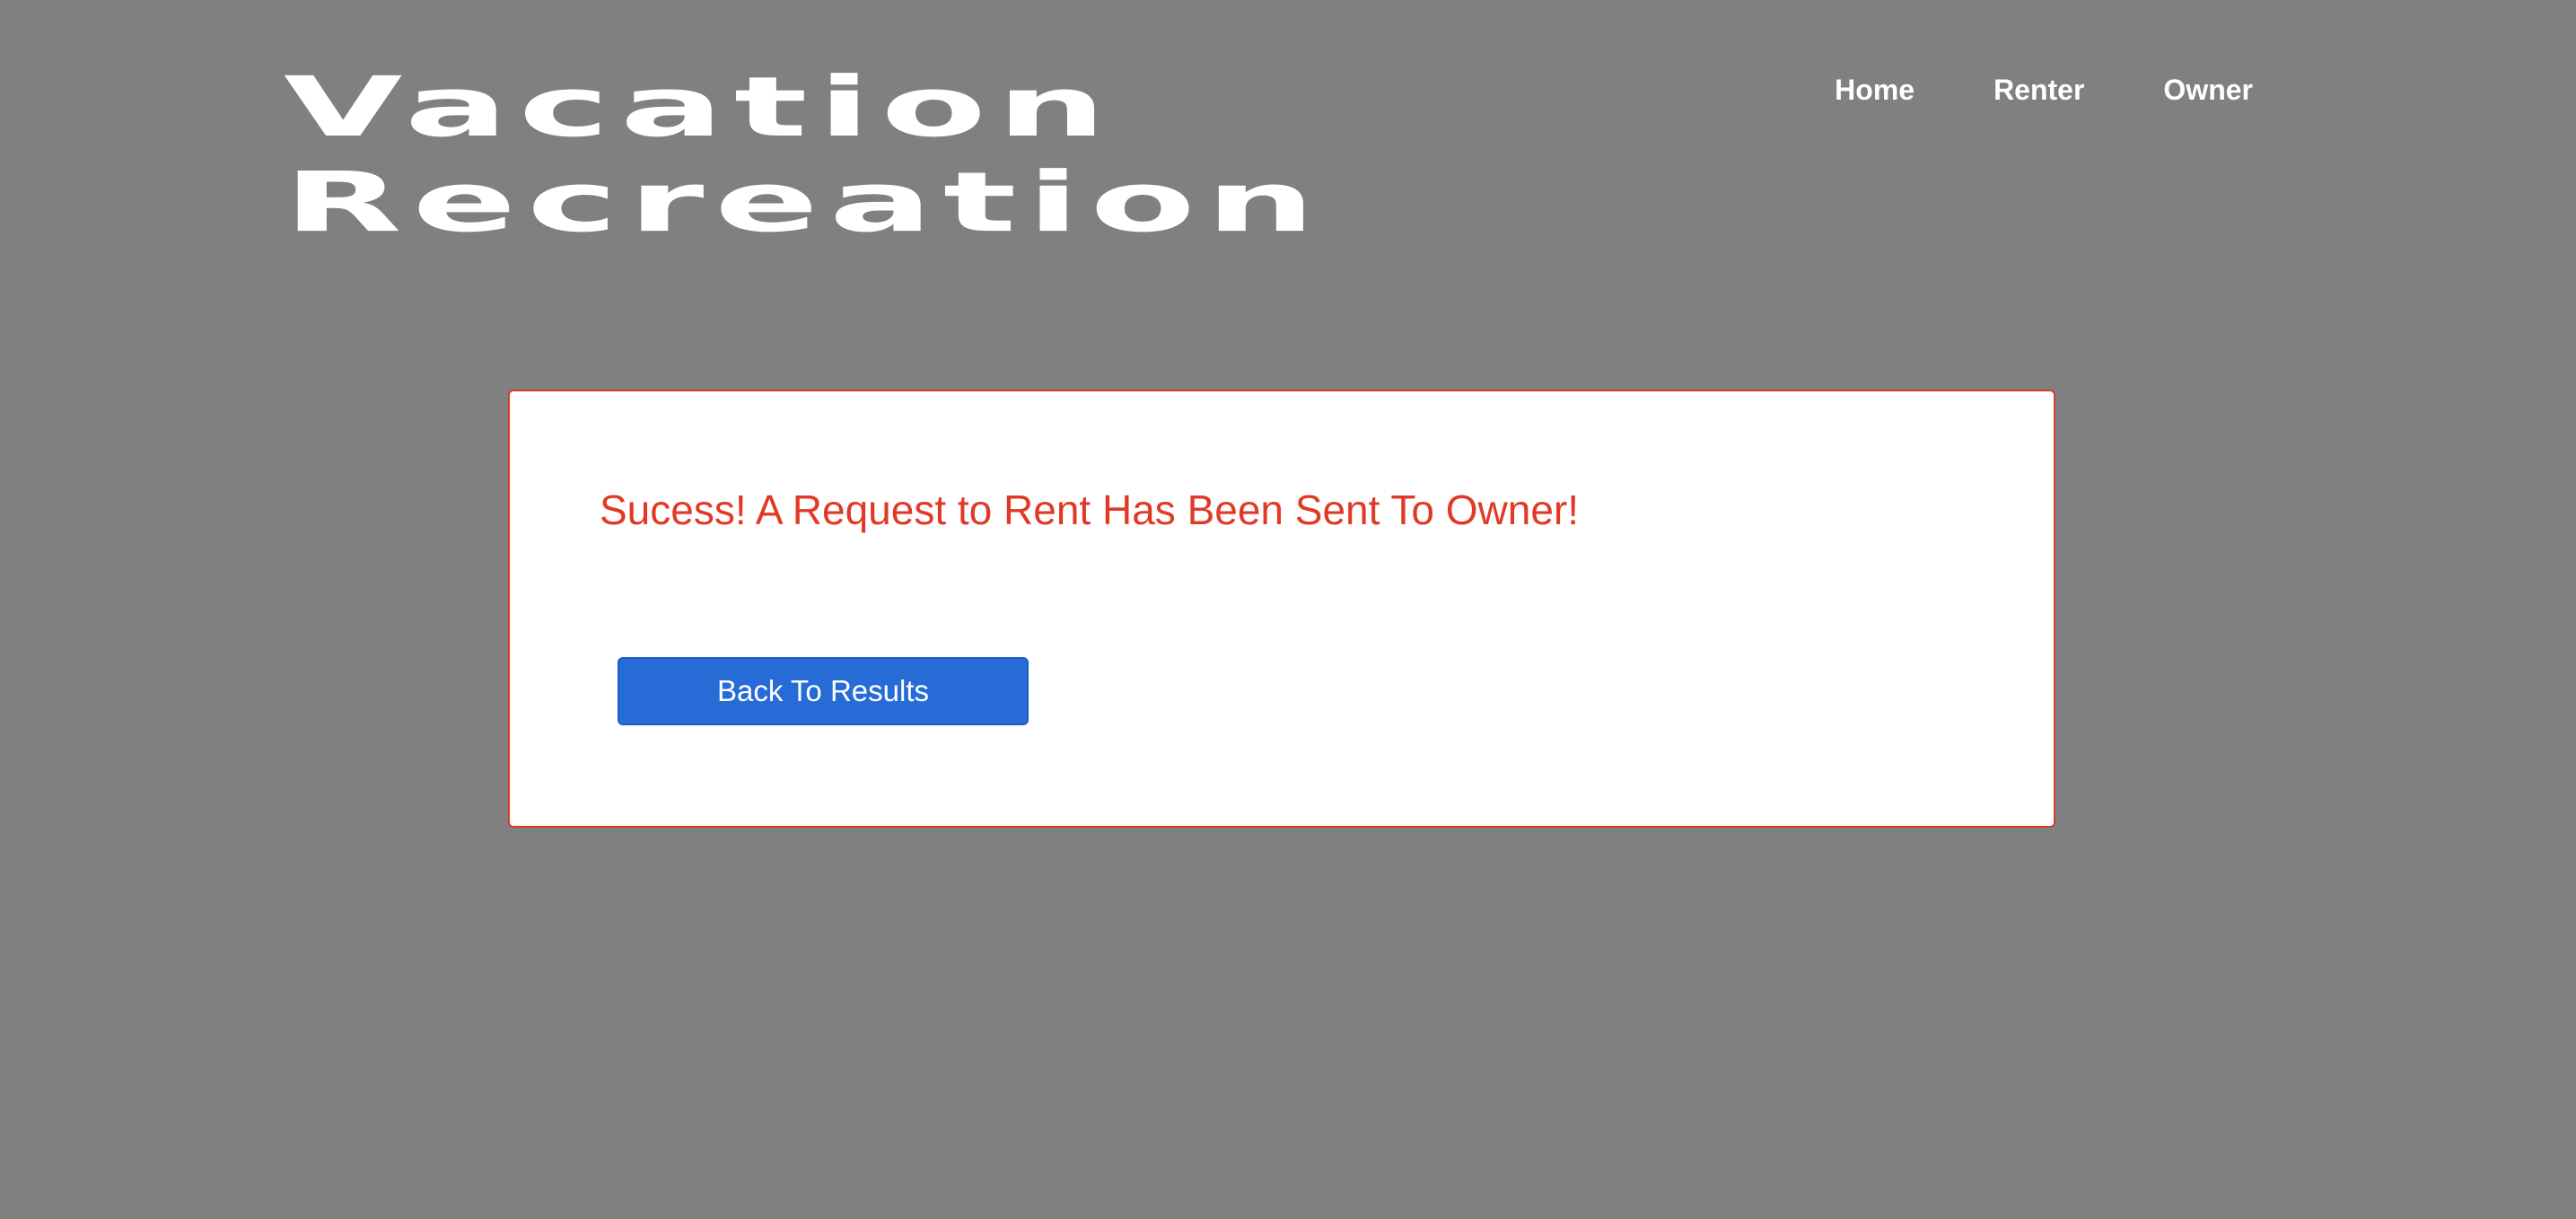  Describe the element at coordinates (823, 691) in the screenshot. I see `back-to-results-button: Back To Results` at that location.